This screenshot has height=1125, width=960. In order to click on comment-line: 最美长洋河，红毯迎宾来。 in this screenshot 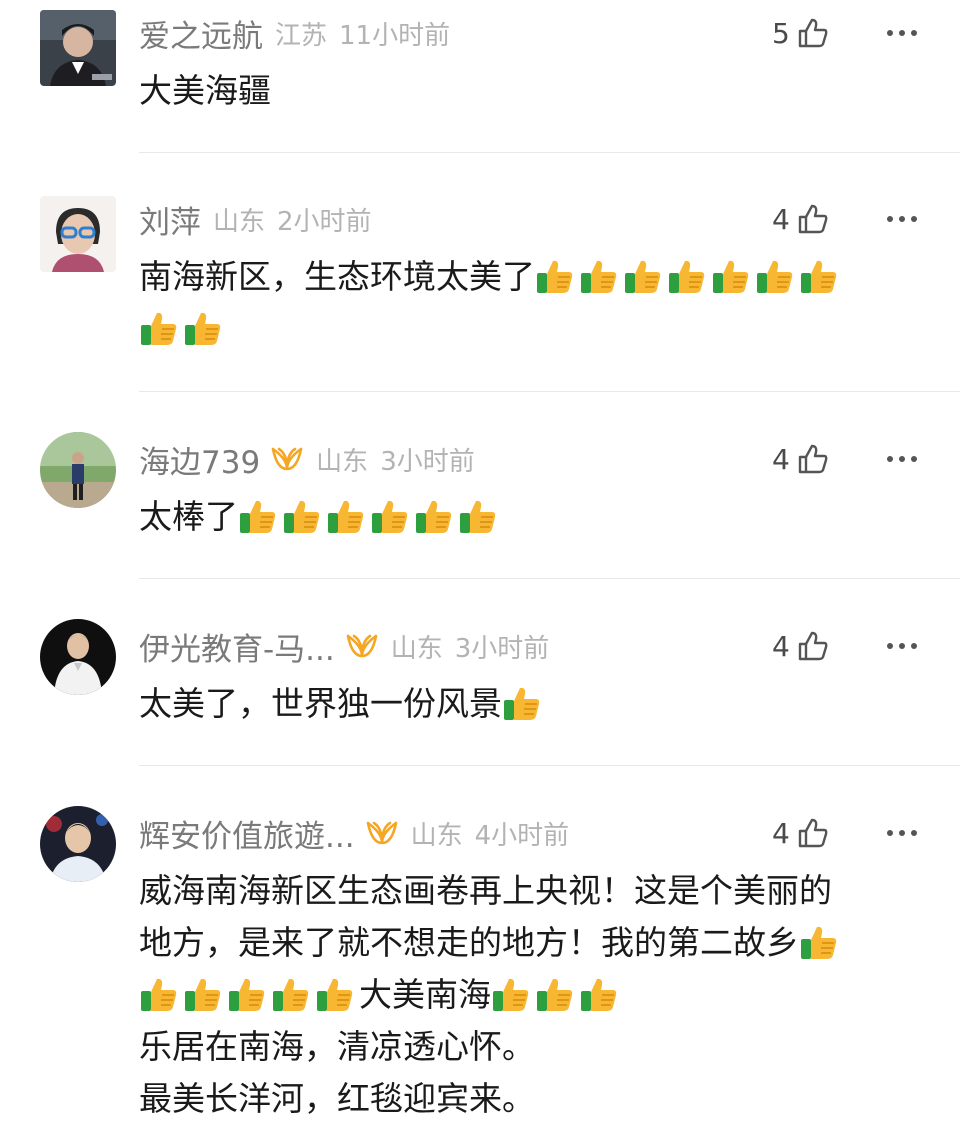, I will do `click(534, 1099)`.